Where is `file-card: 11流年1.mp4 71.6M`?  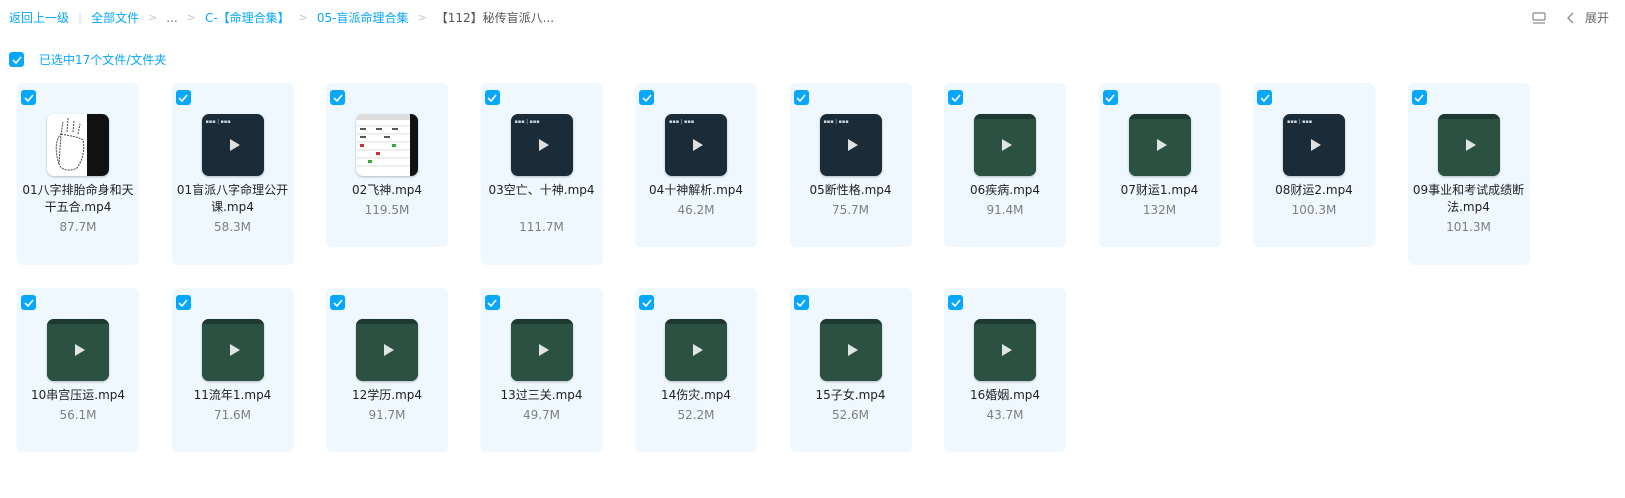
file-card: 11流年1.mp4 71.6M is located at coordinates (232, 370).